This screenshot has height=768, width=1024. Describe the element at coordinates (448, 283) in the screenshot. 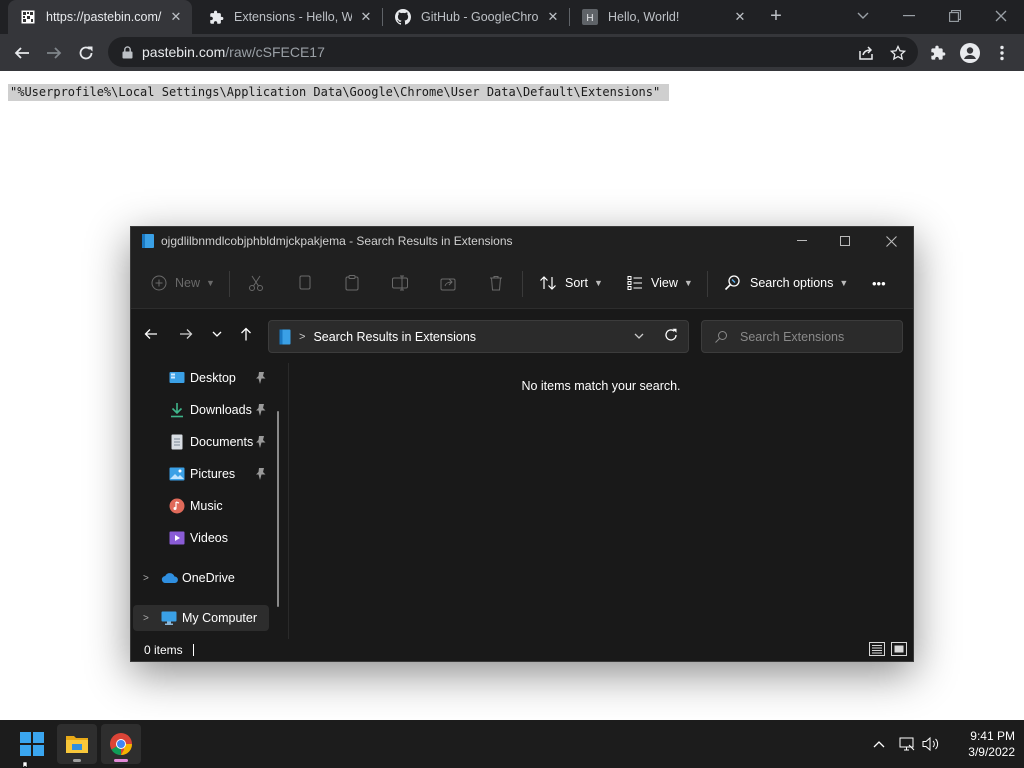

I see `share-button` at that location.